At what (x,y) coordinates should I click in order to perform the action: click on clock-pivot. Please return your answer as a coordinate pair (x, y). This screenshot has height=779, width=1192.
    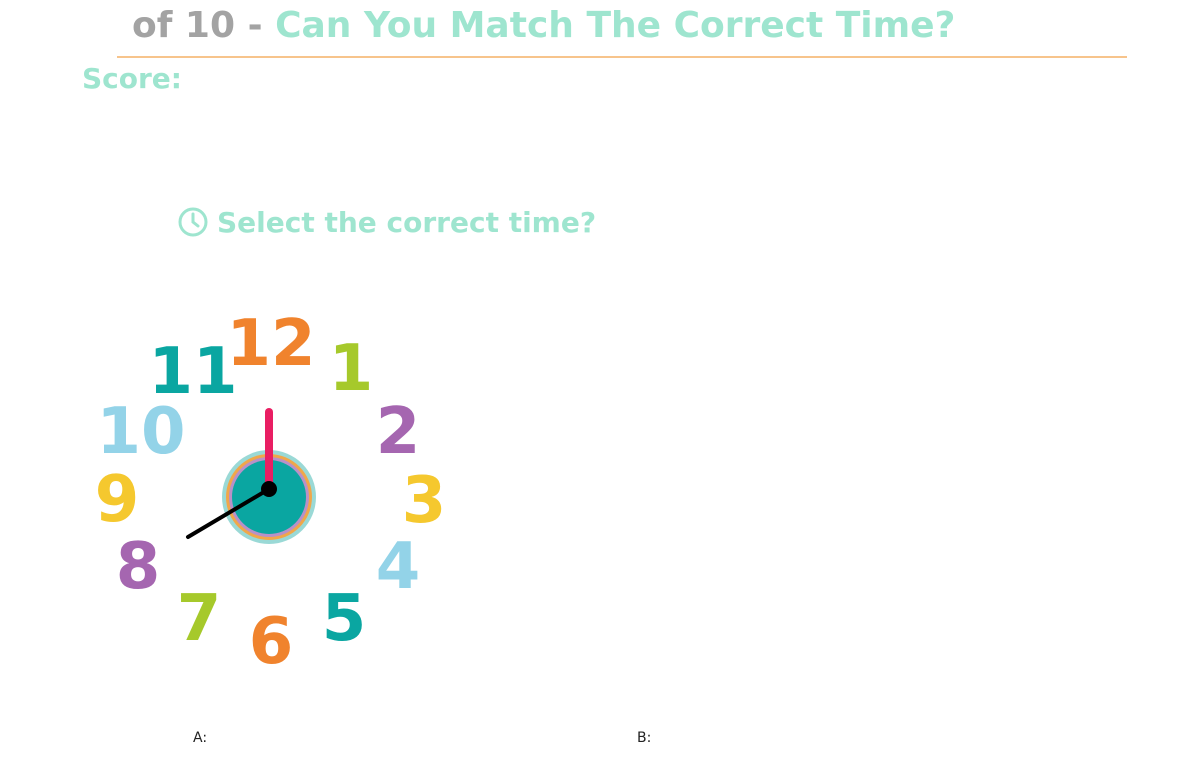
    Looking at the image, I should click on (269, 489).